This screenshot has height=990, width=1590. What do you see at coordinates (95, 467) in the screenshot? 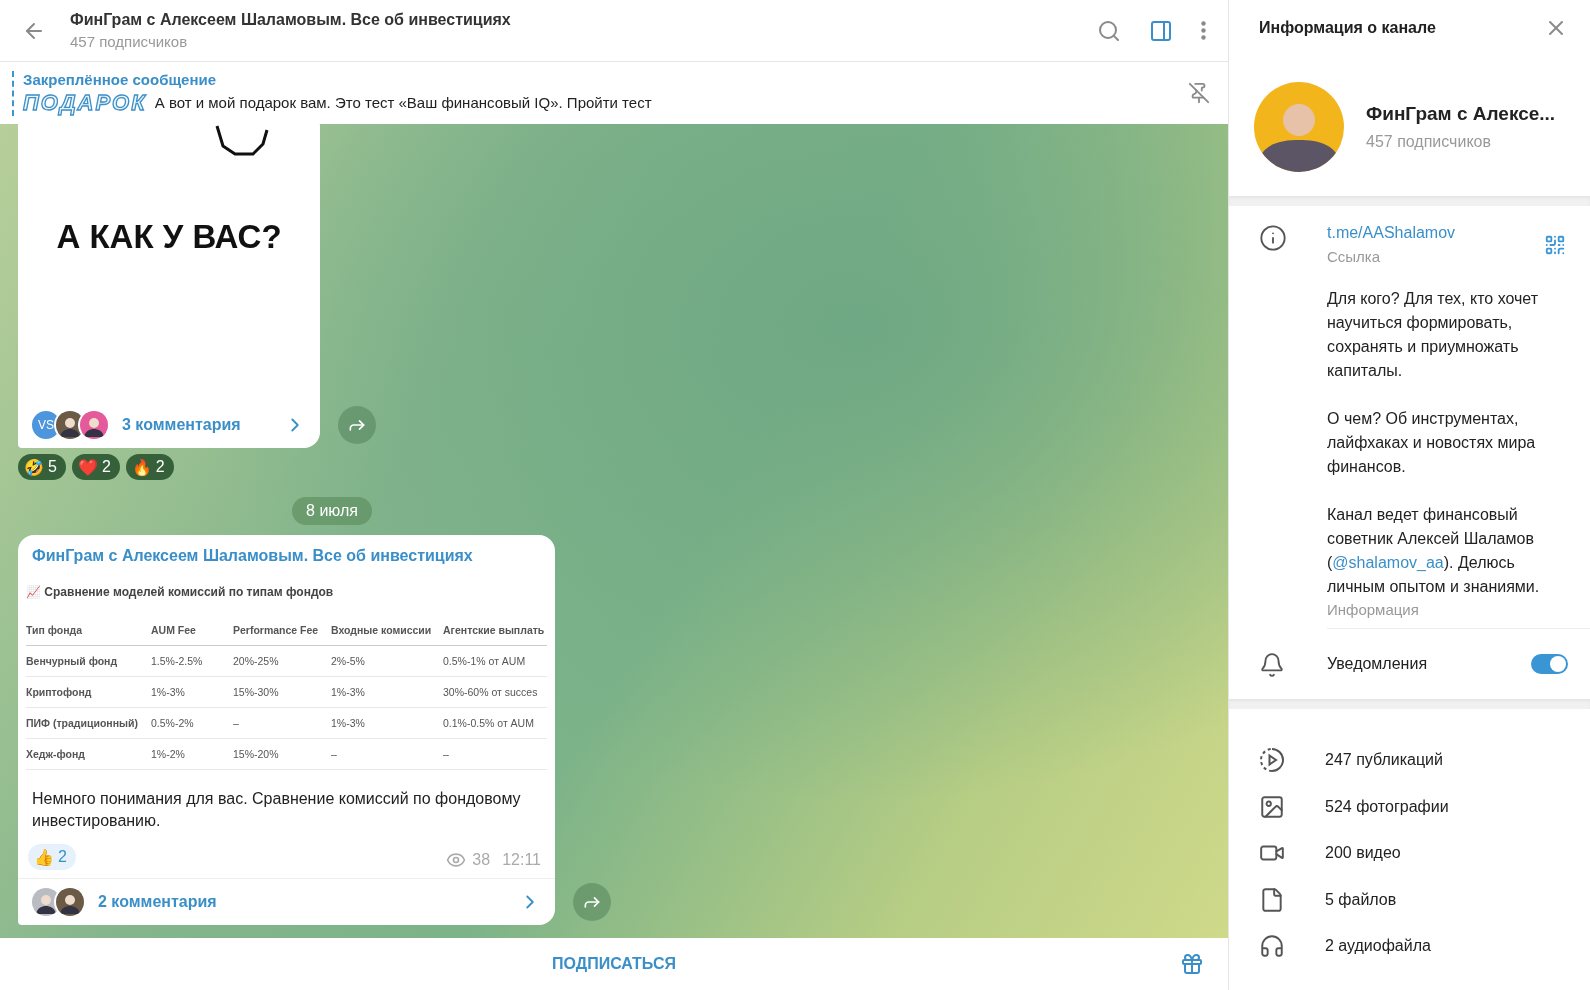
I see `reaction-chip: ❤ 2` at bounding box center [95, 467].